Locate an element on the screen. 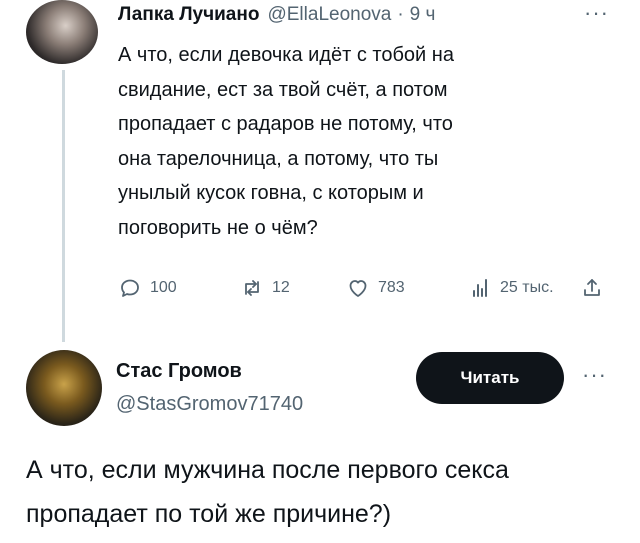 Image resolution: width=640 pixels, height=543 pixels. tweet-text-line: А что, если девочка идёт с тобой на is located at coordinates (286, 55).